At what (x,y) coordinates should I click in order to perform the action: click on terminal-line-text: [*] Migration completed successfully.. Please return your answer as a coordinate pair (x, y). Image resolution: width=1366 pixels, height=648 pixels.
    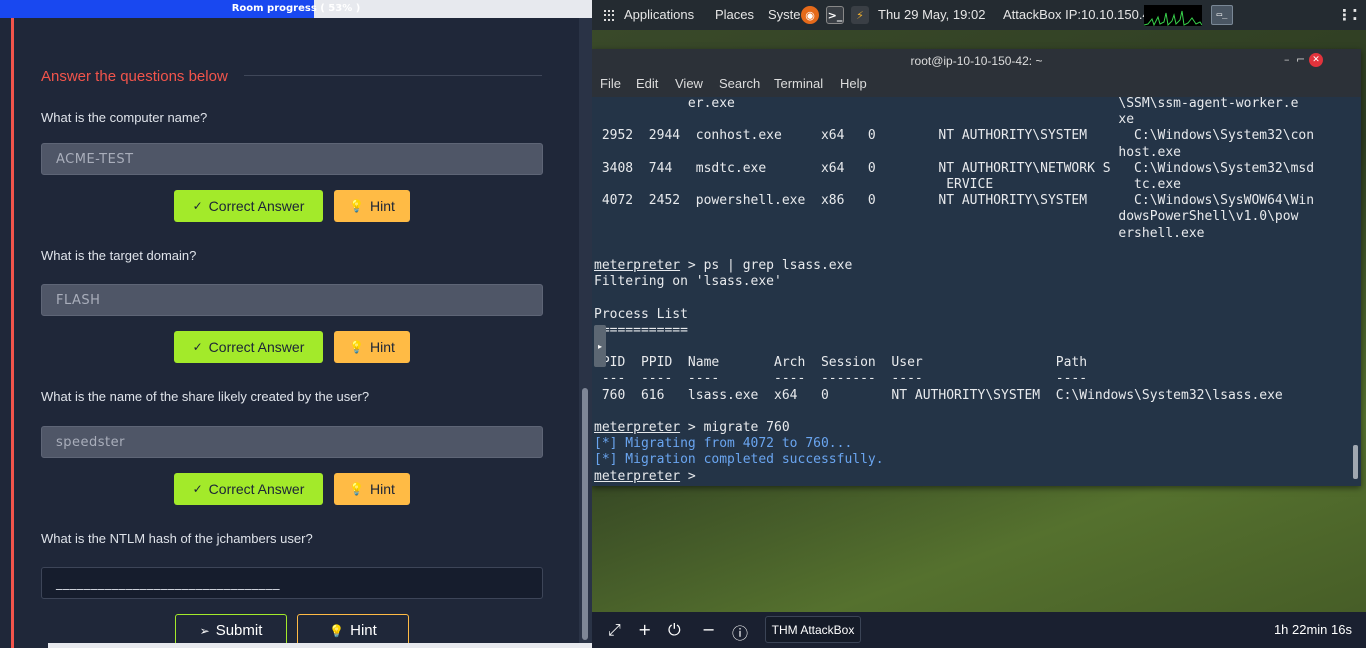
    Looking at the image, I should click on (739, 460).